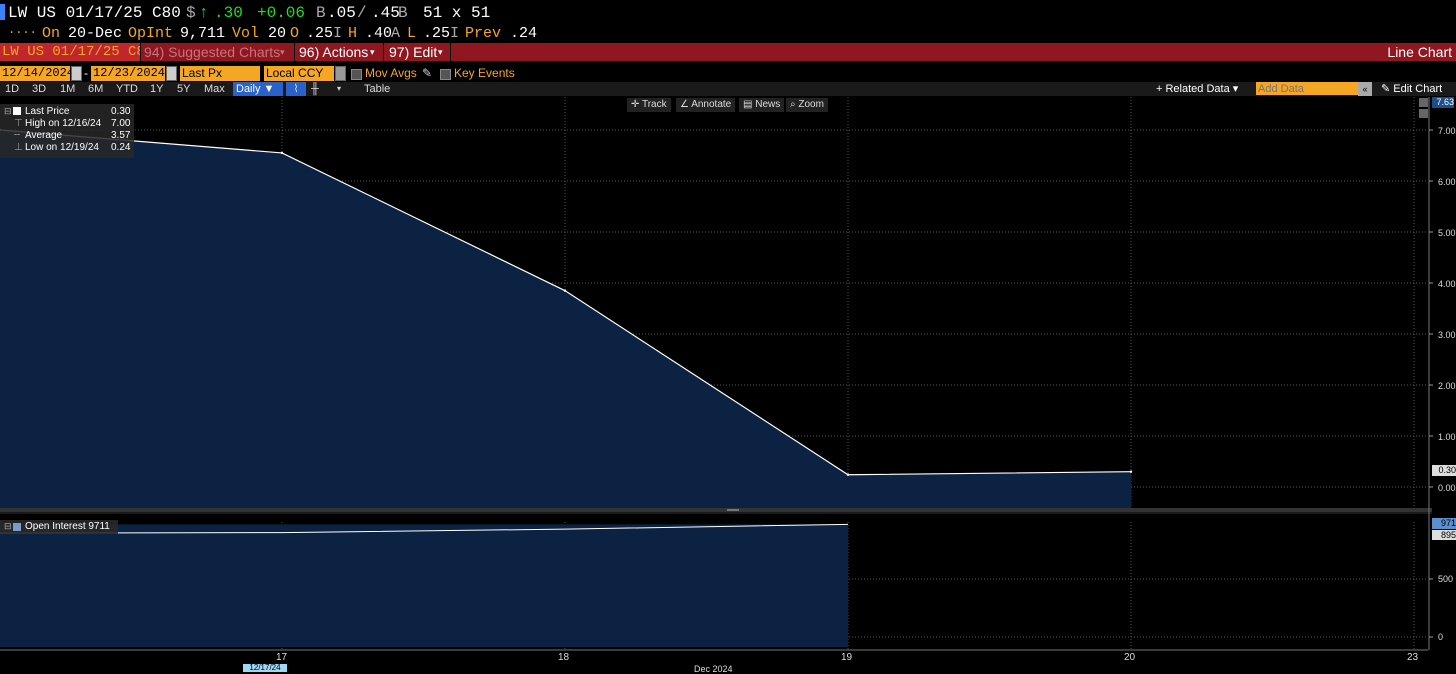 Image resolution: width=1456 pixels, height=674 pixels. What do you see at coordinates (1447, 131) in the screenshot?
I see `y-tick: 7.00` at bounding box center [1447, 131].